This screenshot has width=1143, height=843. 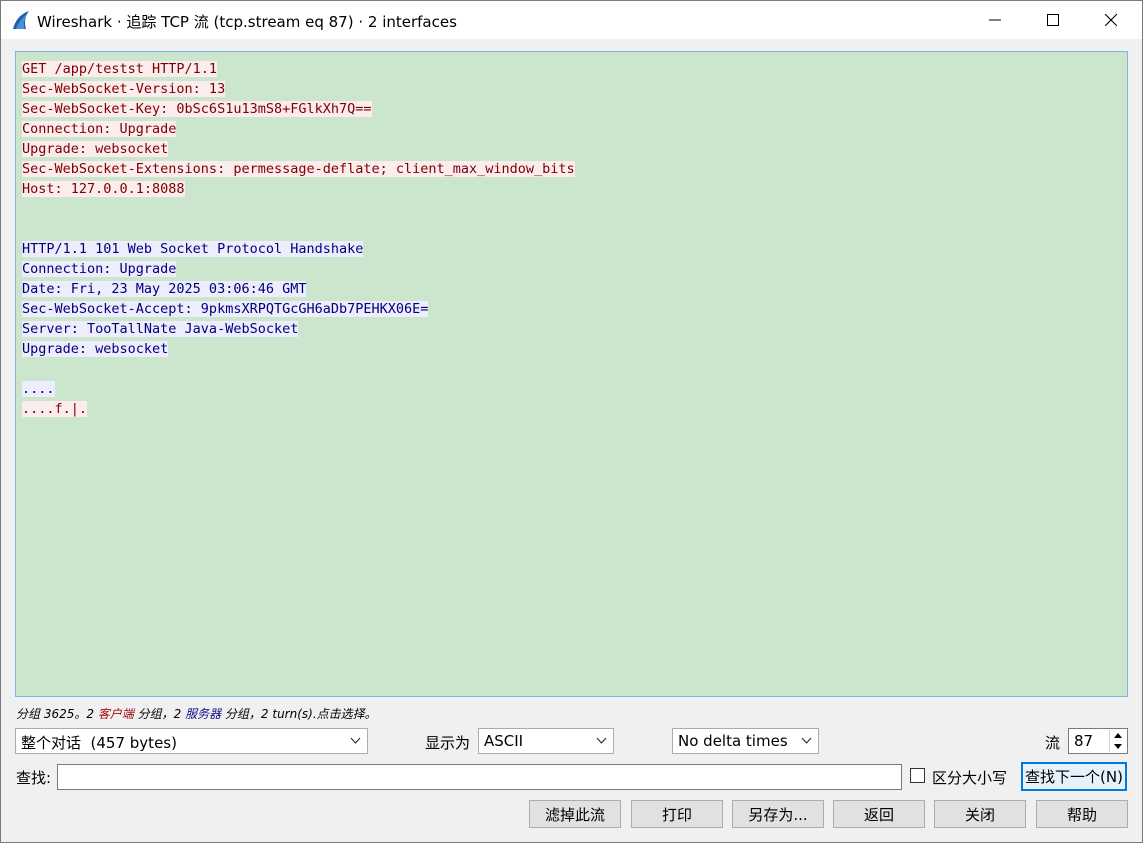 I want to click on minimize-button, so click(x=995, y=20).